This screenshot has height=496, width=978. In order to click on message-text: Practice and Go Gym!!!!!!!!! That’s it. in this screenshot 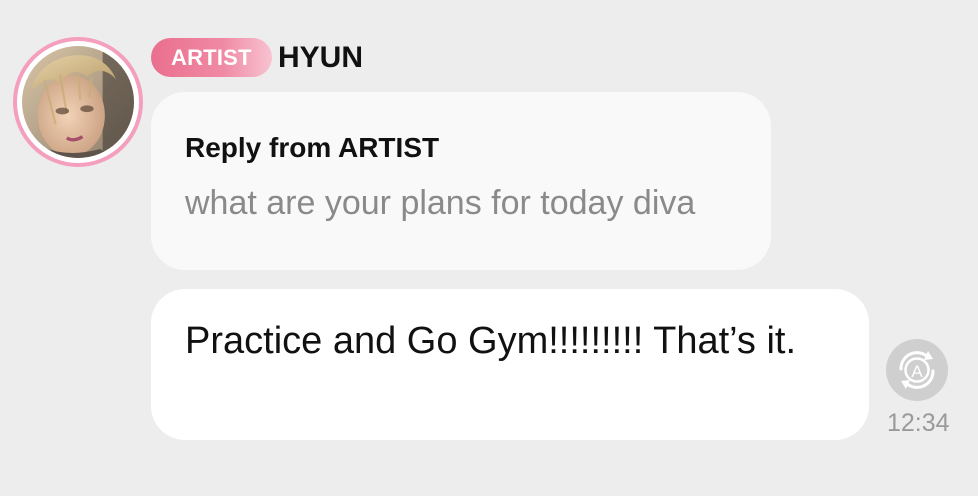, I will do `click(491, 341)`.